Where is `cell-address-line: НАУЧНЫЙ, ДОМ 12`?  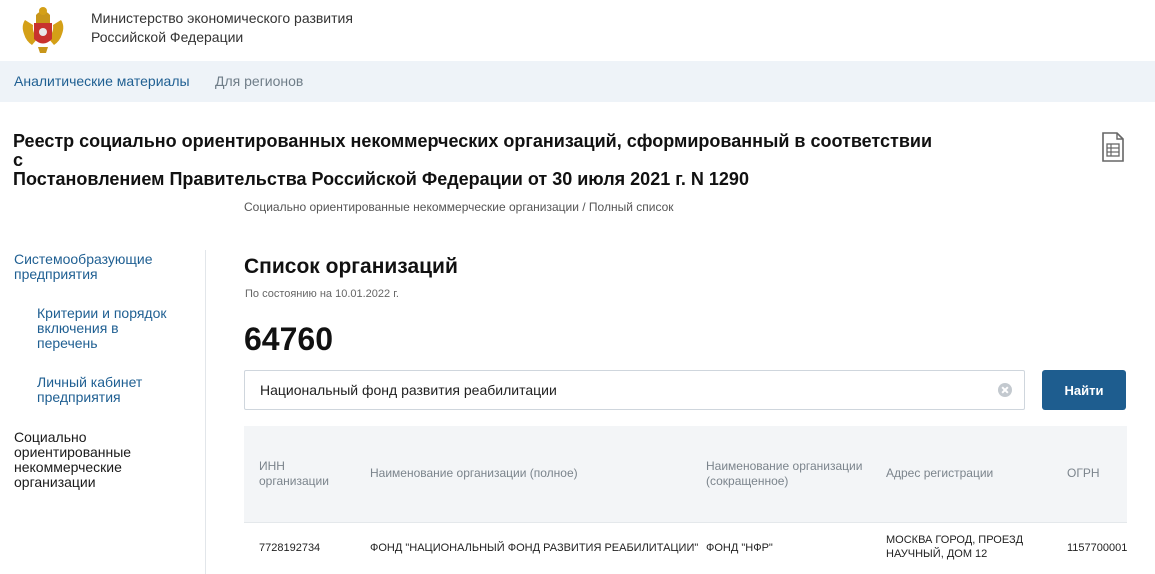 cell-address-line: НАУЧНЫЙ, ДОМ 12 is located at coordinates (937, 554).